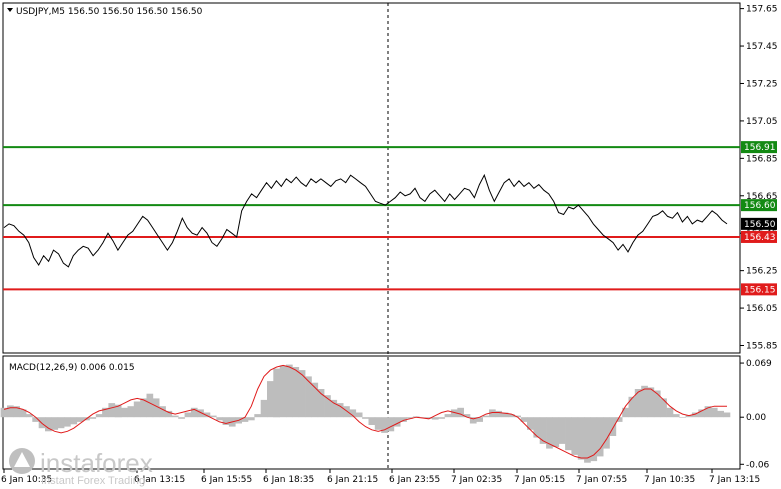  Describe the element at coordinates (762, 159) in the screenshot. I see `price-tick-label: 156.85` at that location.